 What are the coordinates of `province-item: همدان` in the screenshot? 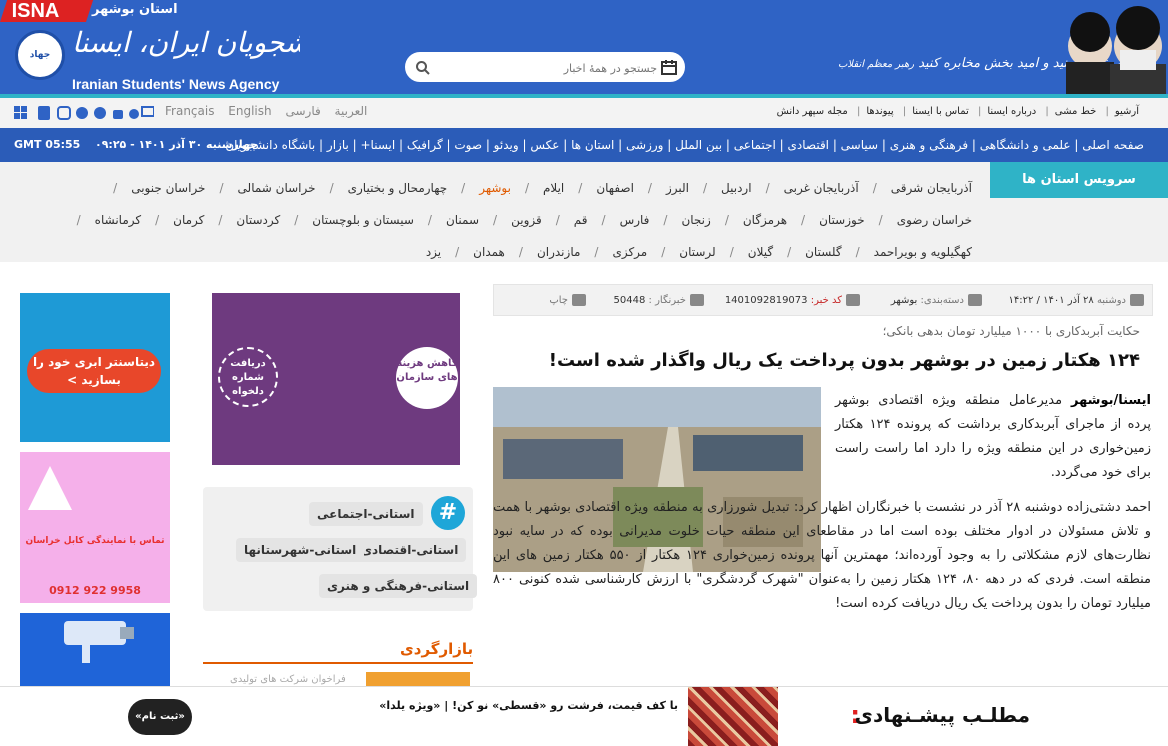 It's located at (489, 252).